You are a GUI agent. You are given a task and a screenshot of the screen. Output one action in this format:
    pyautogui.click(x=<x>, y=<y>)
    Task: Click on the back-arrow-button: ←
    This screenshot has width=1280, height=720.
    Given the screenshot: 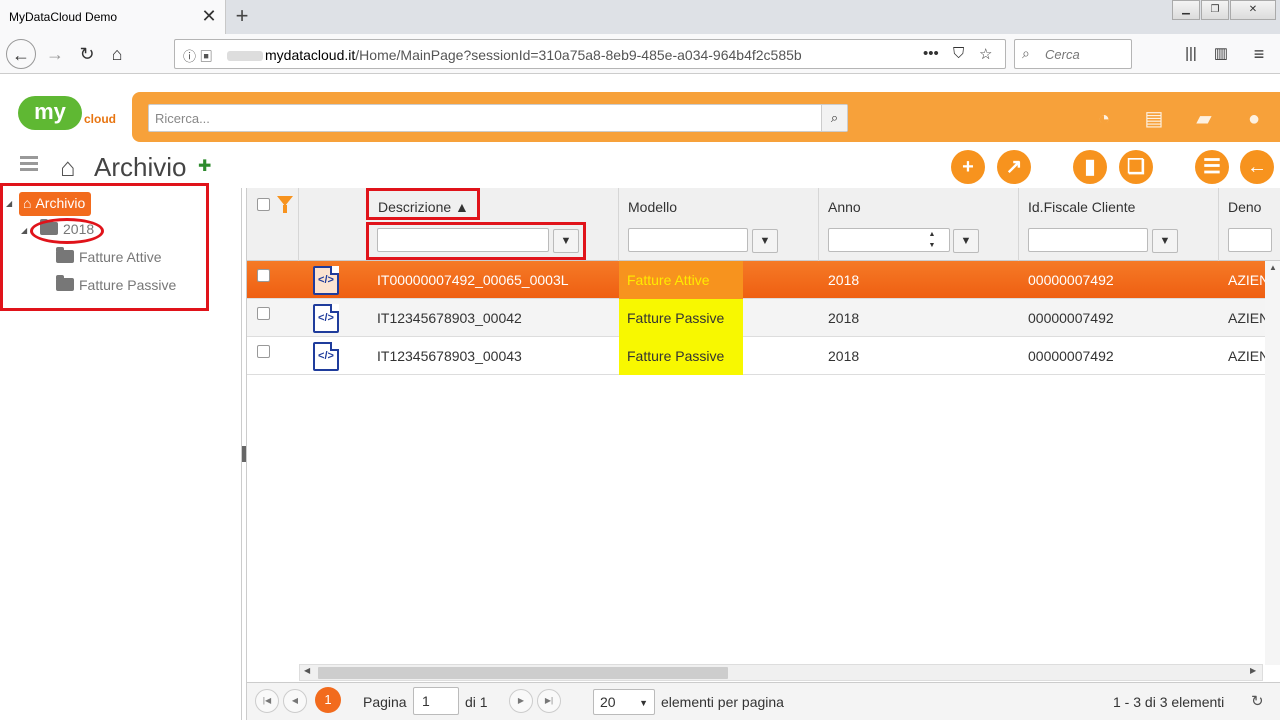 What is the action you would take?
    pyautogui.click(x=1257, y=167)
    